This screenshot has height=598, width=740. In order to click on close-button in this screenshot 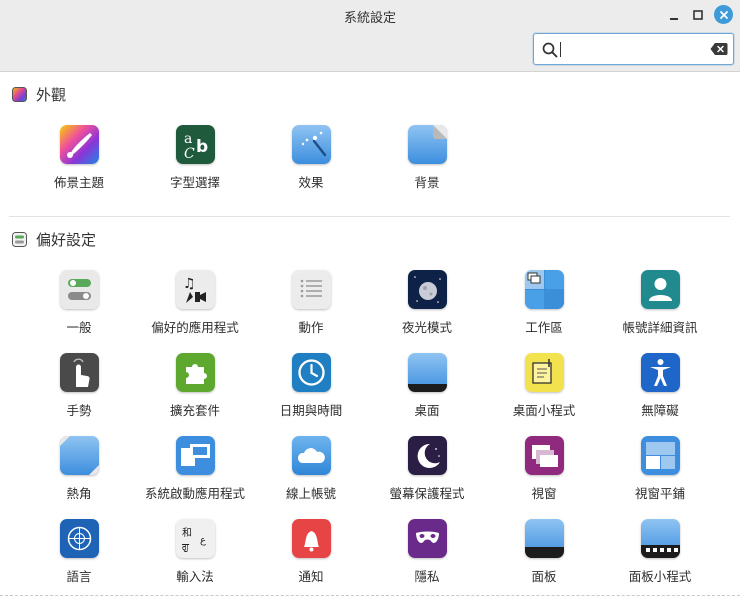, I will do `click(723, 14)`.